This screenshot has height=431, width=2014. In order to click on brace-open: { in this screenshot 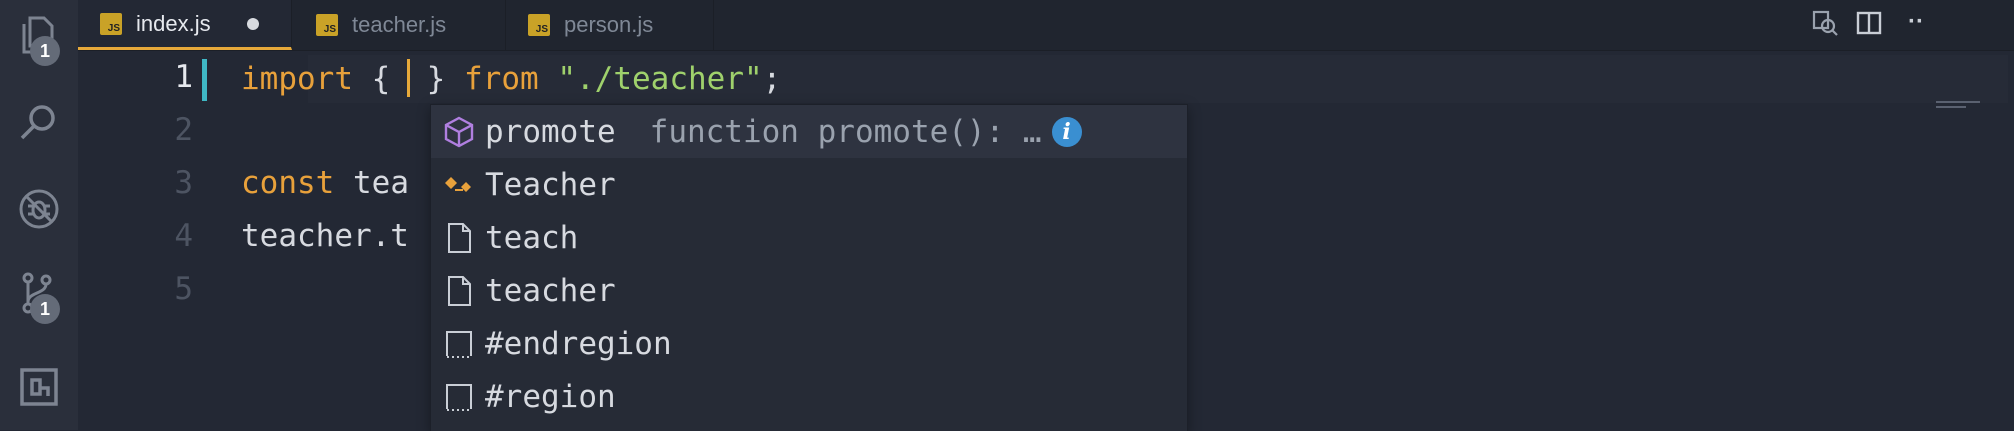, I will do `click(381, 79)`.